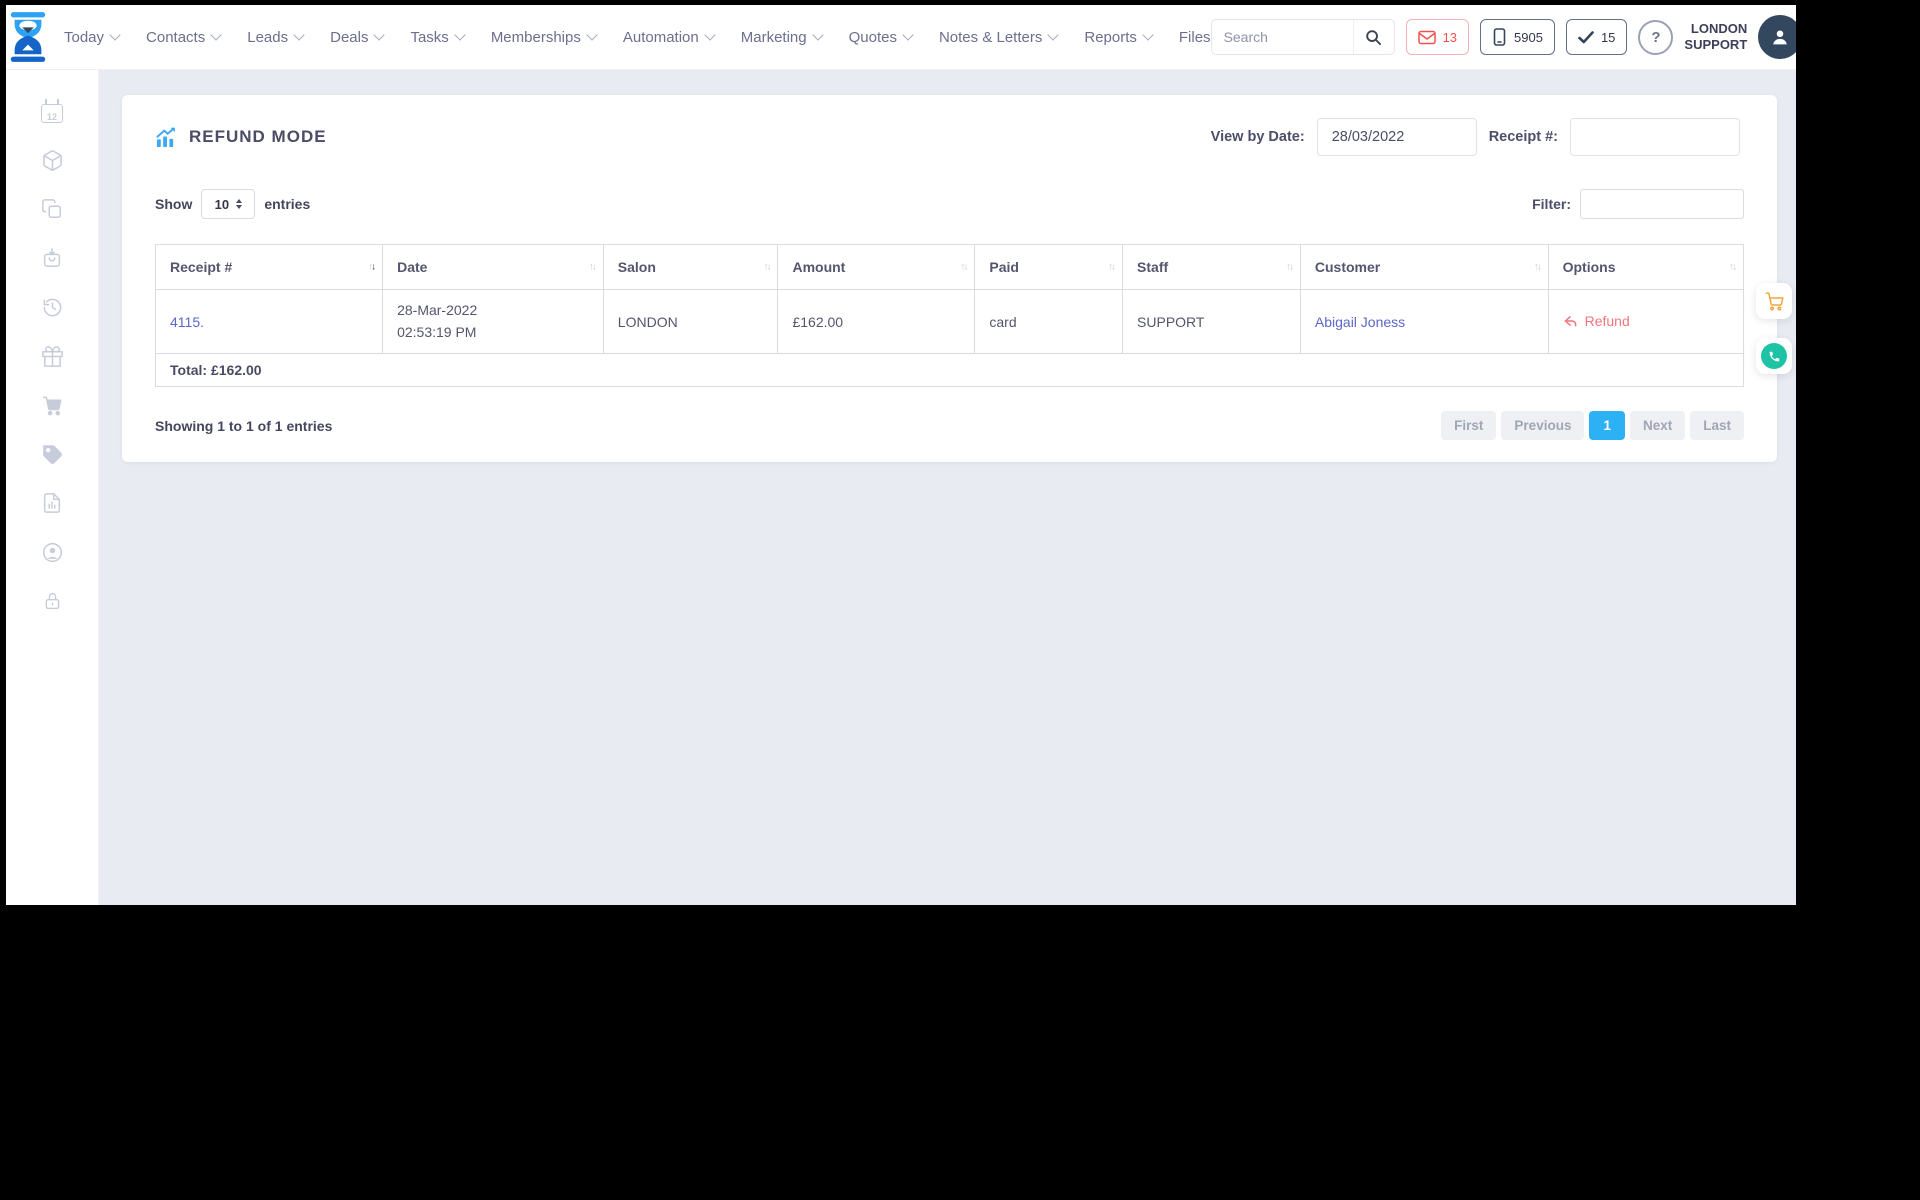  I want to click on entries-label: entries, so click(287, 204).